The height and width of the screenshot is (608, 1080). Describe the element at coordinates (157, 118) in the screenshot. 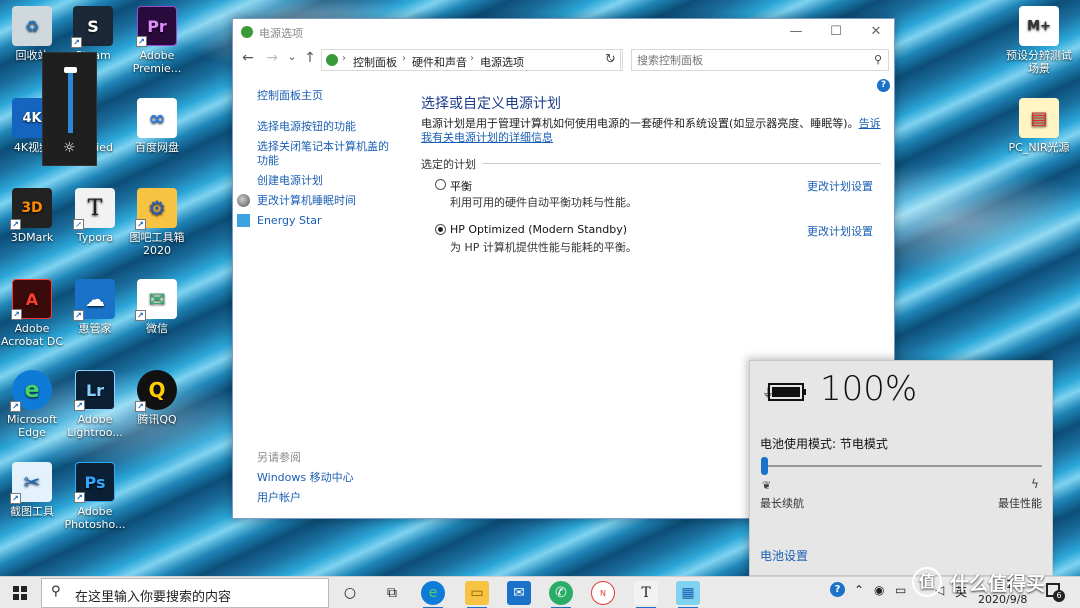

I see `baidu-netdisk-icon: ∞` at that location.